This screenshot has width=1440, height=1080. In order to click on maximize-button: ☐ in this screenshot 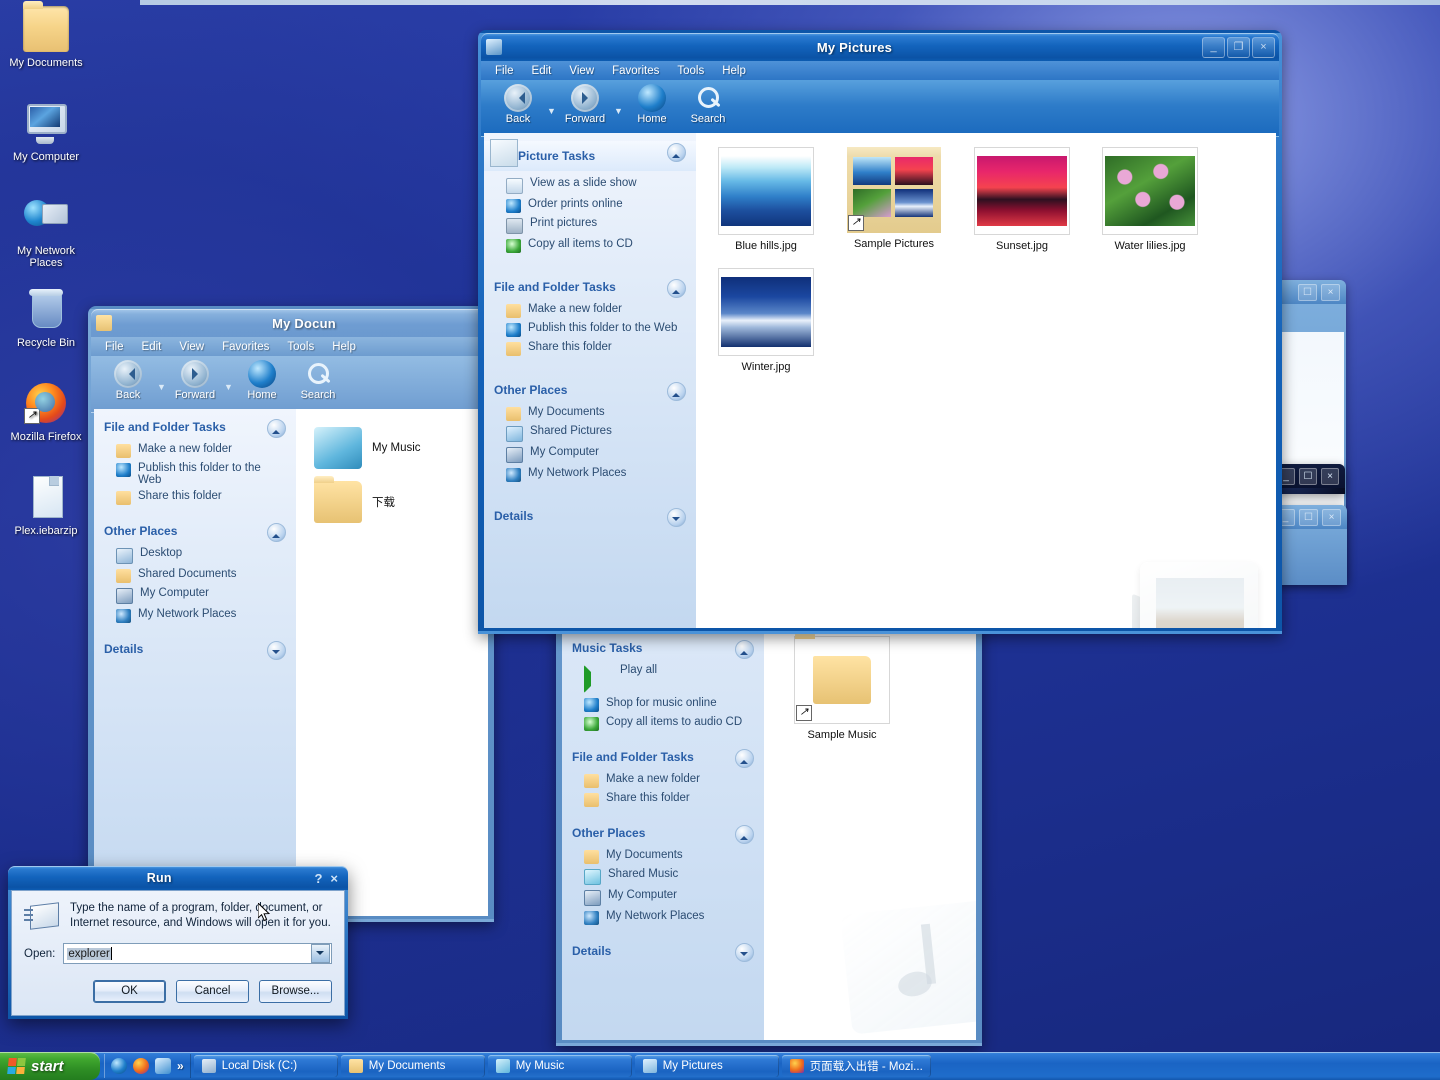, I will do `click(1307, 292)`.